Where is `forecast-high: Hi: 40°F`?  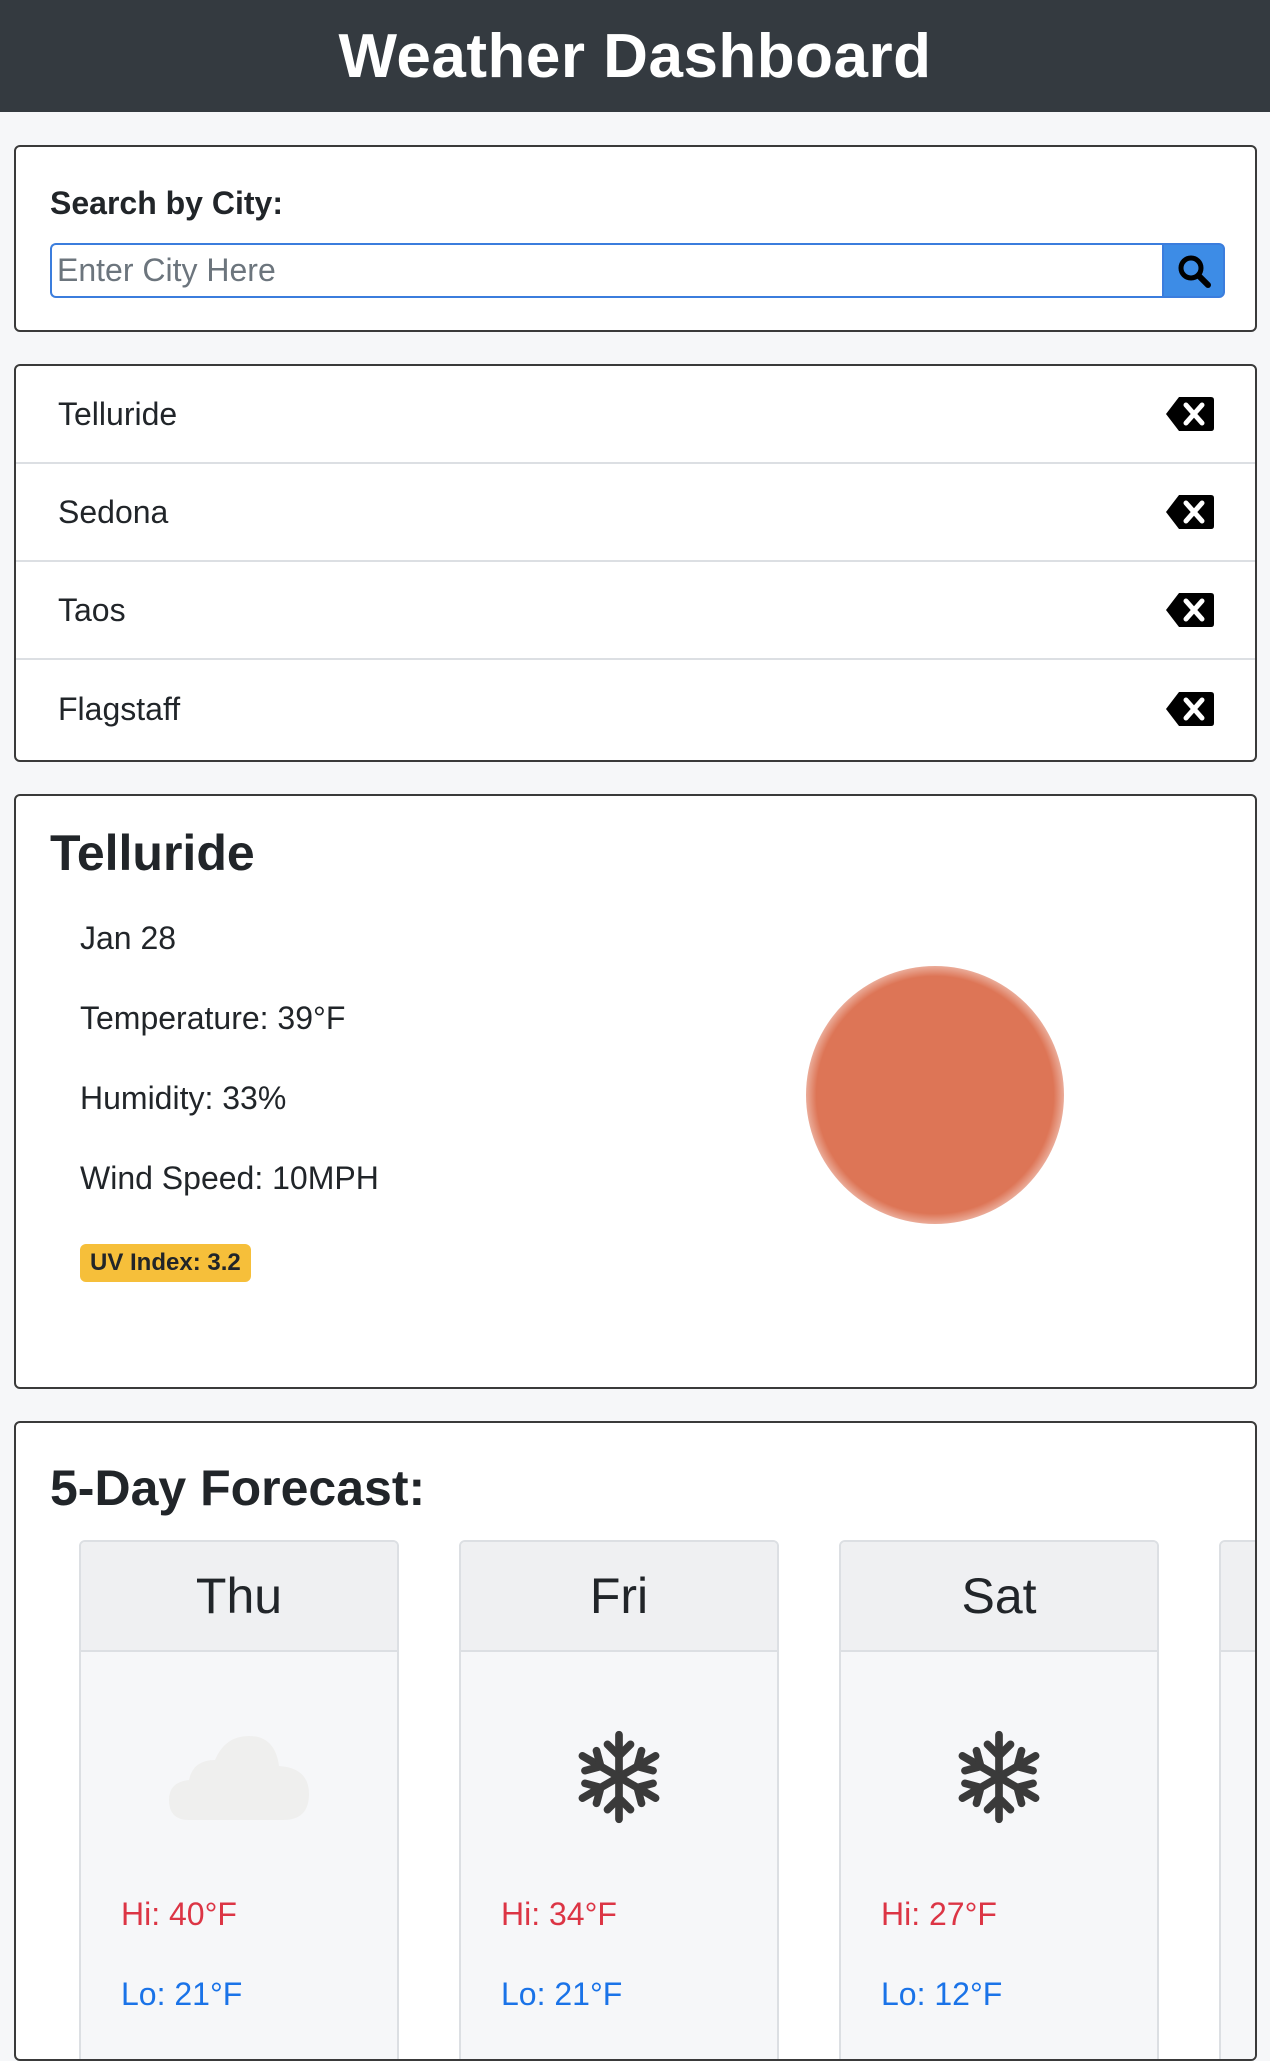
forecast-high: Hi: 40°F is located at coordinates (179, 1914).